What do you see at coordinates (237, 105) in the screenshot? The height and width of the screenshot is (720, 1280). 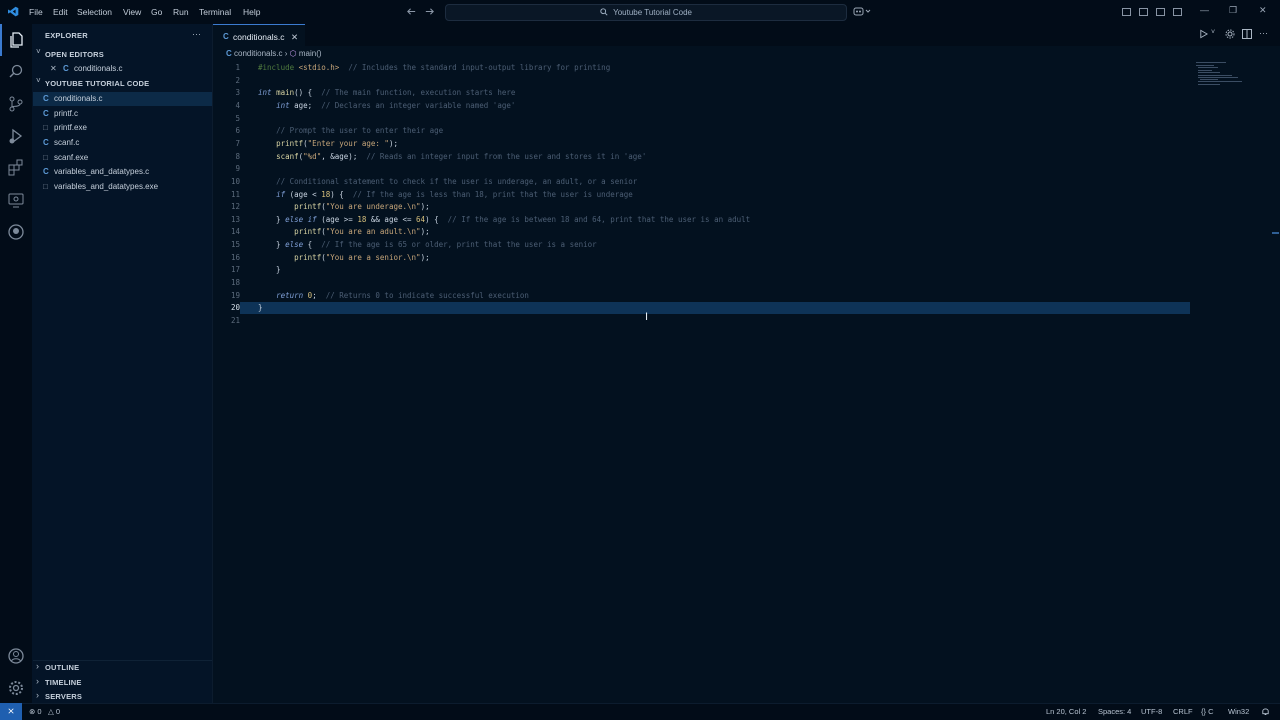 I see `line-number: 4` at bounding box center [237, 105].